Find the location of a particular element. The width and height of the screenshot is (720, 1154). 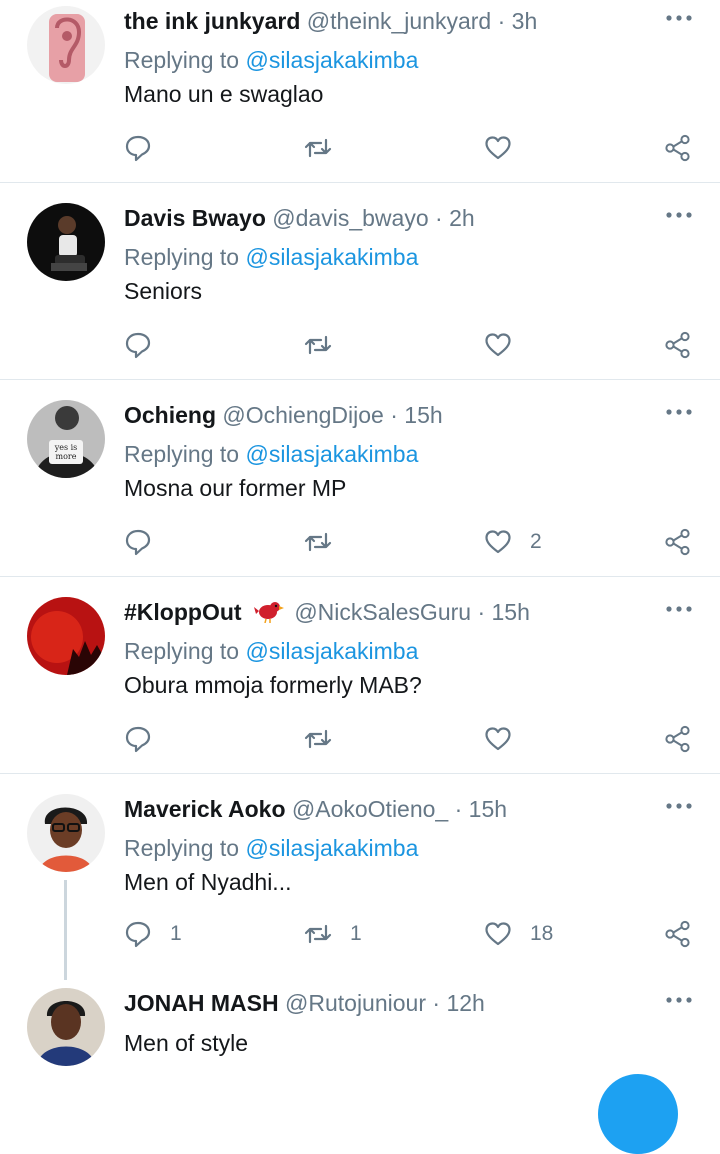

avatar: yes is more is located at coordinates (66, 439).